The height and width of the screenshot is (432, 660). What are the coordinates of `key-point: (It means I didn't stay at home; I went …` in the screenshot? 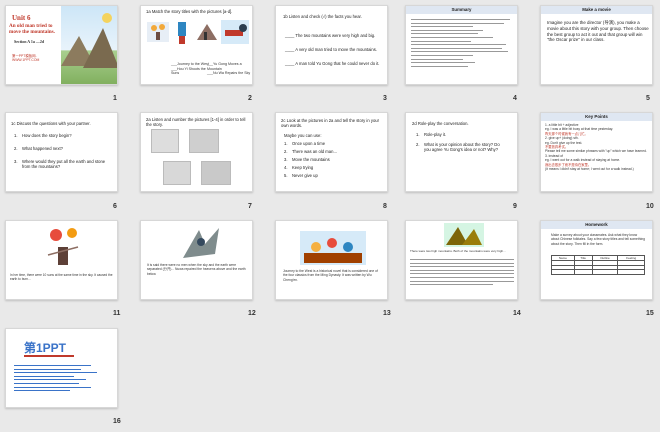 It's located at (589, 169).